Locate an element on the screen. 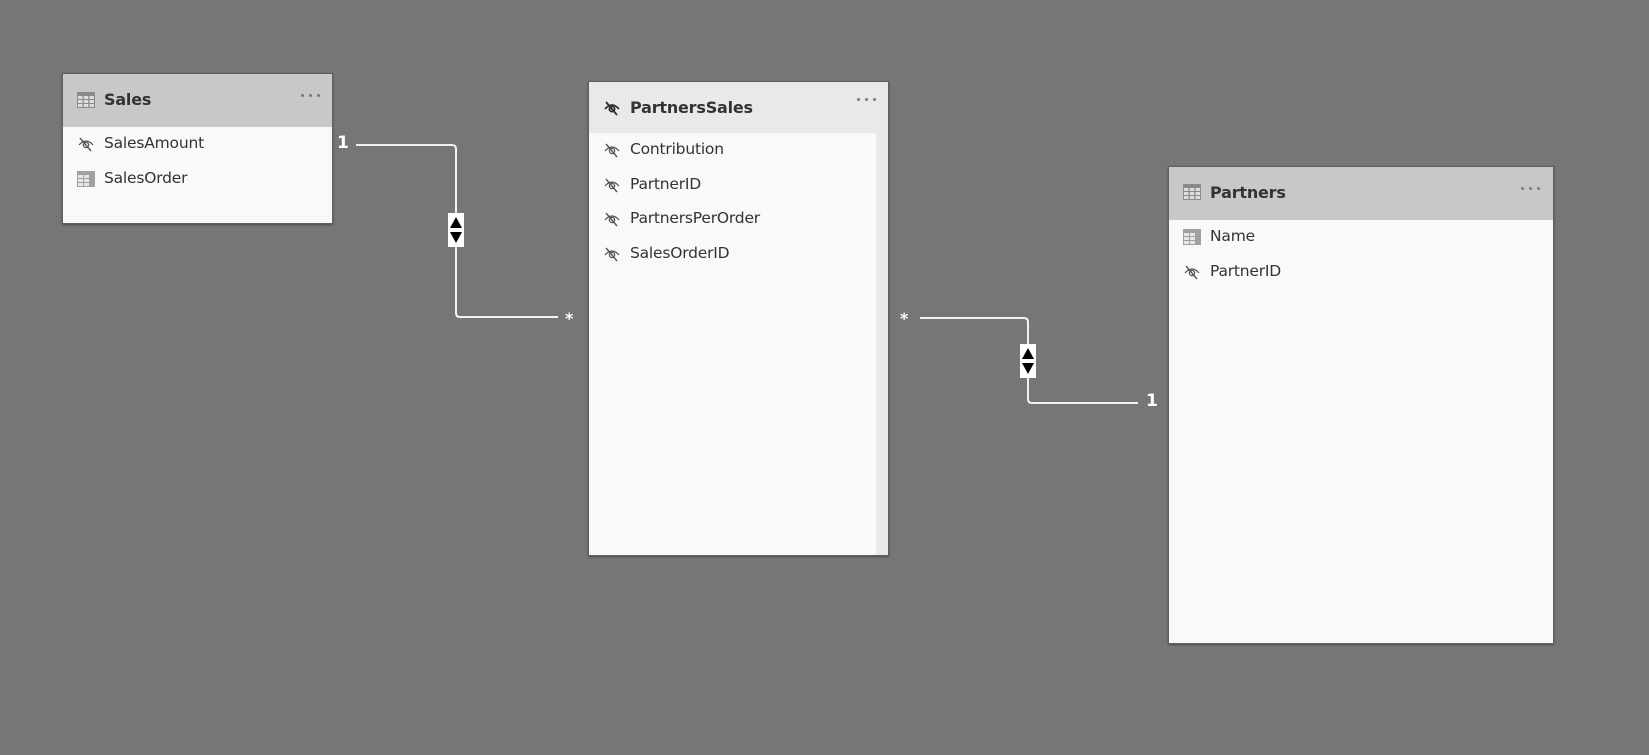 Image resolution: width=1649 pixels, height=755 pixels. scrollbar is located at coordinates (882, 344).